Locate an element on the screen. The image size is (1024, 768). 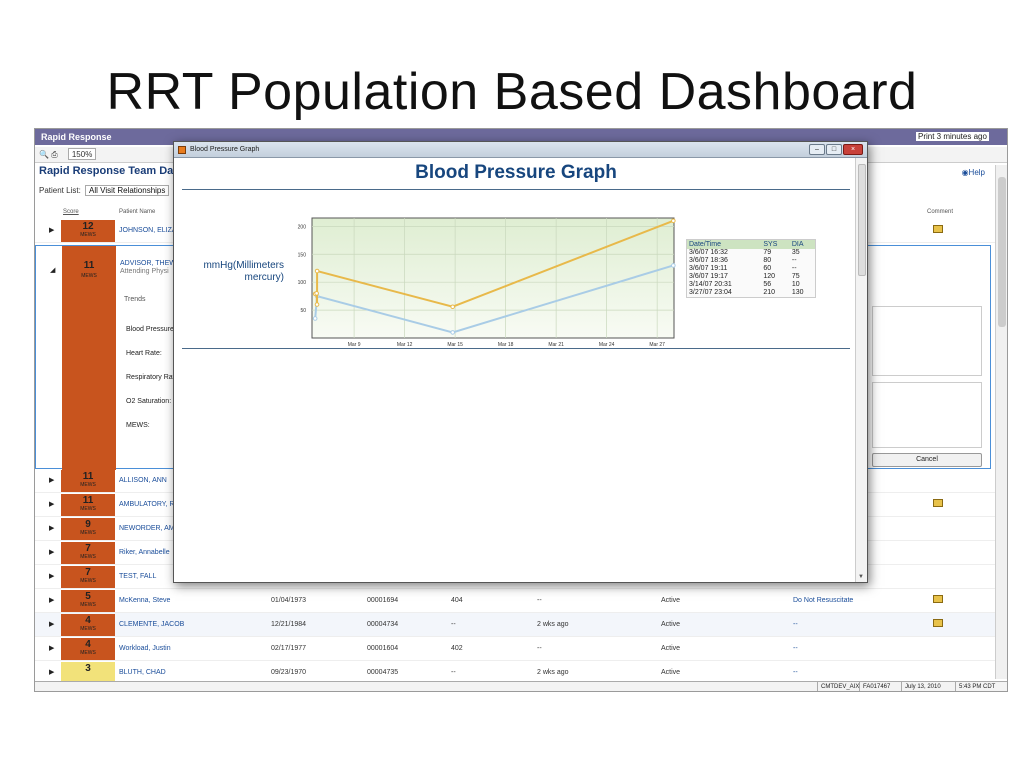
patient-name: CLEMENTE, JACOB is located at coordinates (151, 624).